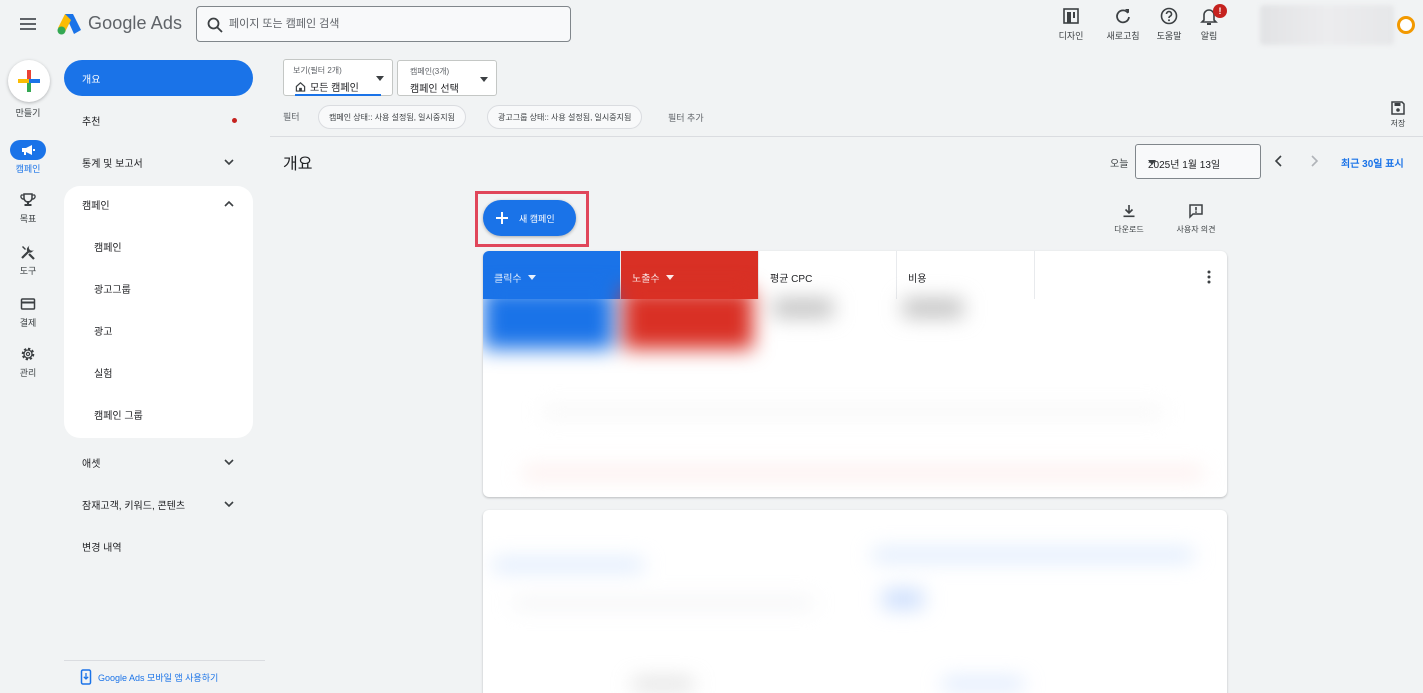 This screenshot has height=693, width=1423. What do you see at coordinates (158, 120) in the screenshot?
I see `nav-item-recommendations: 추천` at bounding box center [158, 120].